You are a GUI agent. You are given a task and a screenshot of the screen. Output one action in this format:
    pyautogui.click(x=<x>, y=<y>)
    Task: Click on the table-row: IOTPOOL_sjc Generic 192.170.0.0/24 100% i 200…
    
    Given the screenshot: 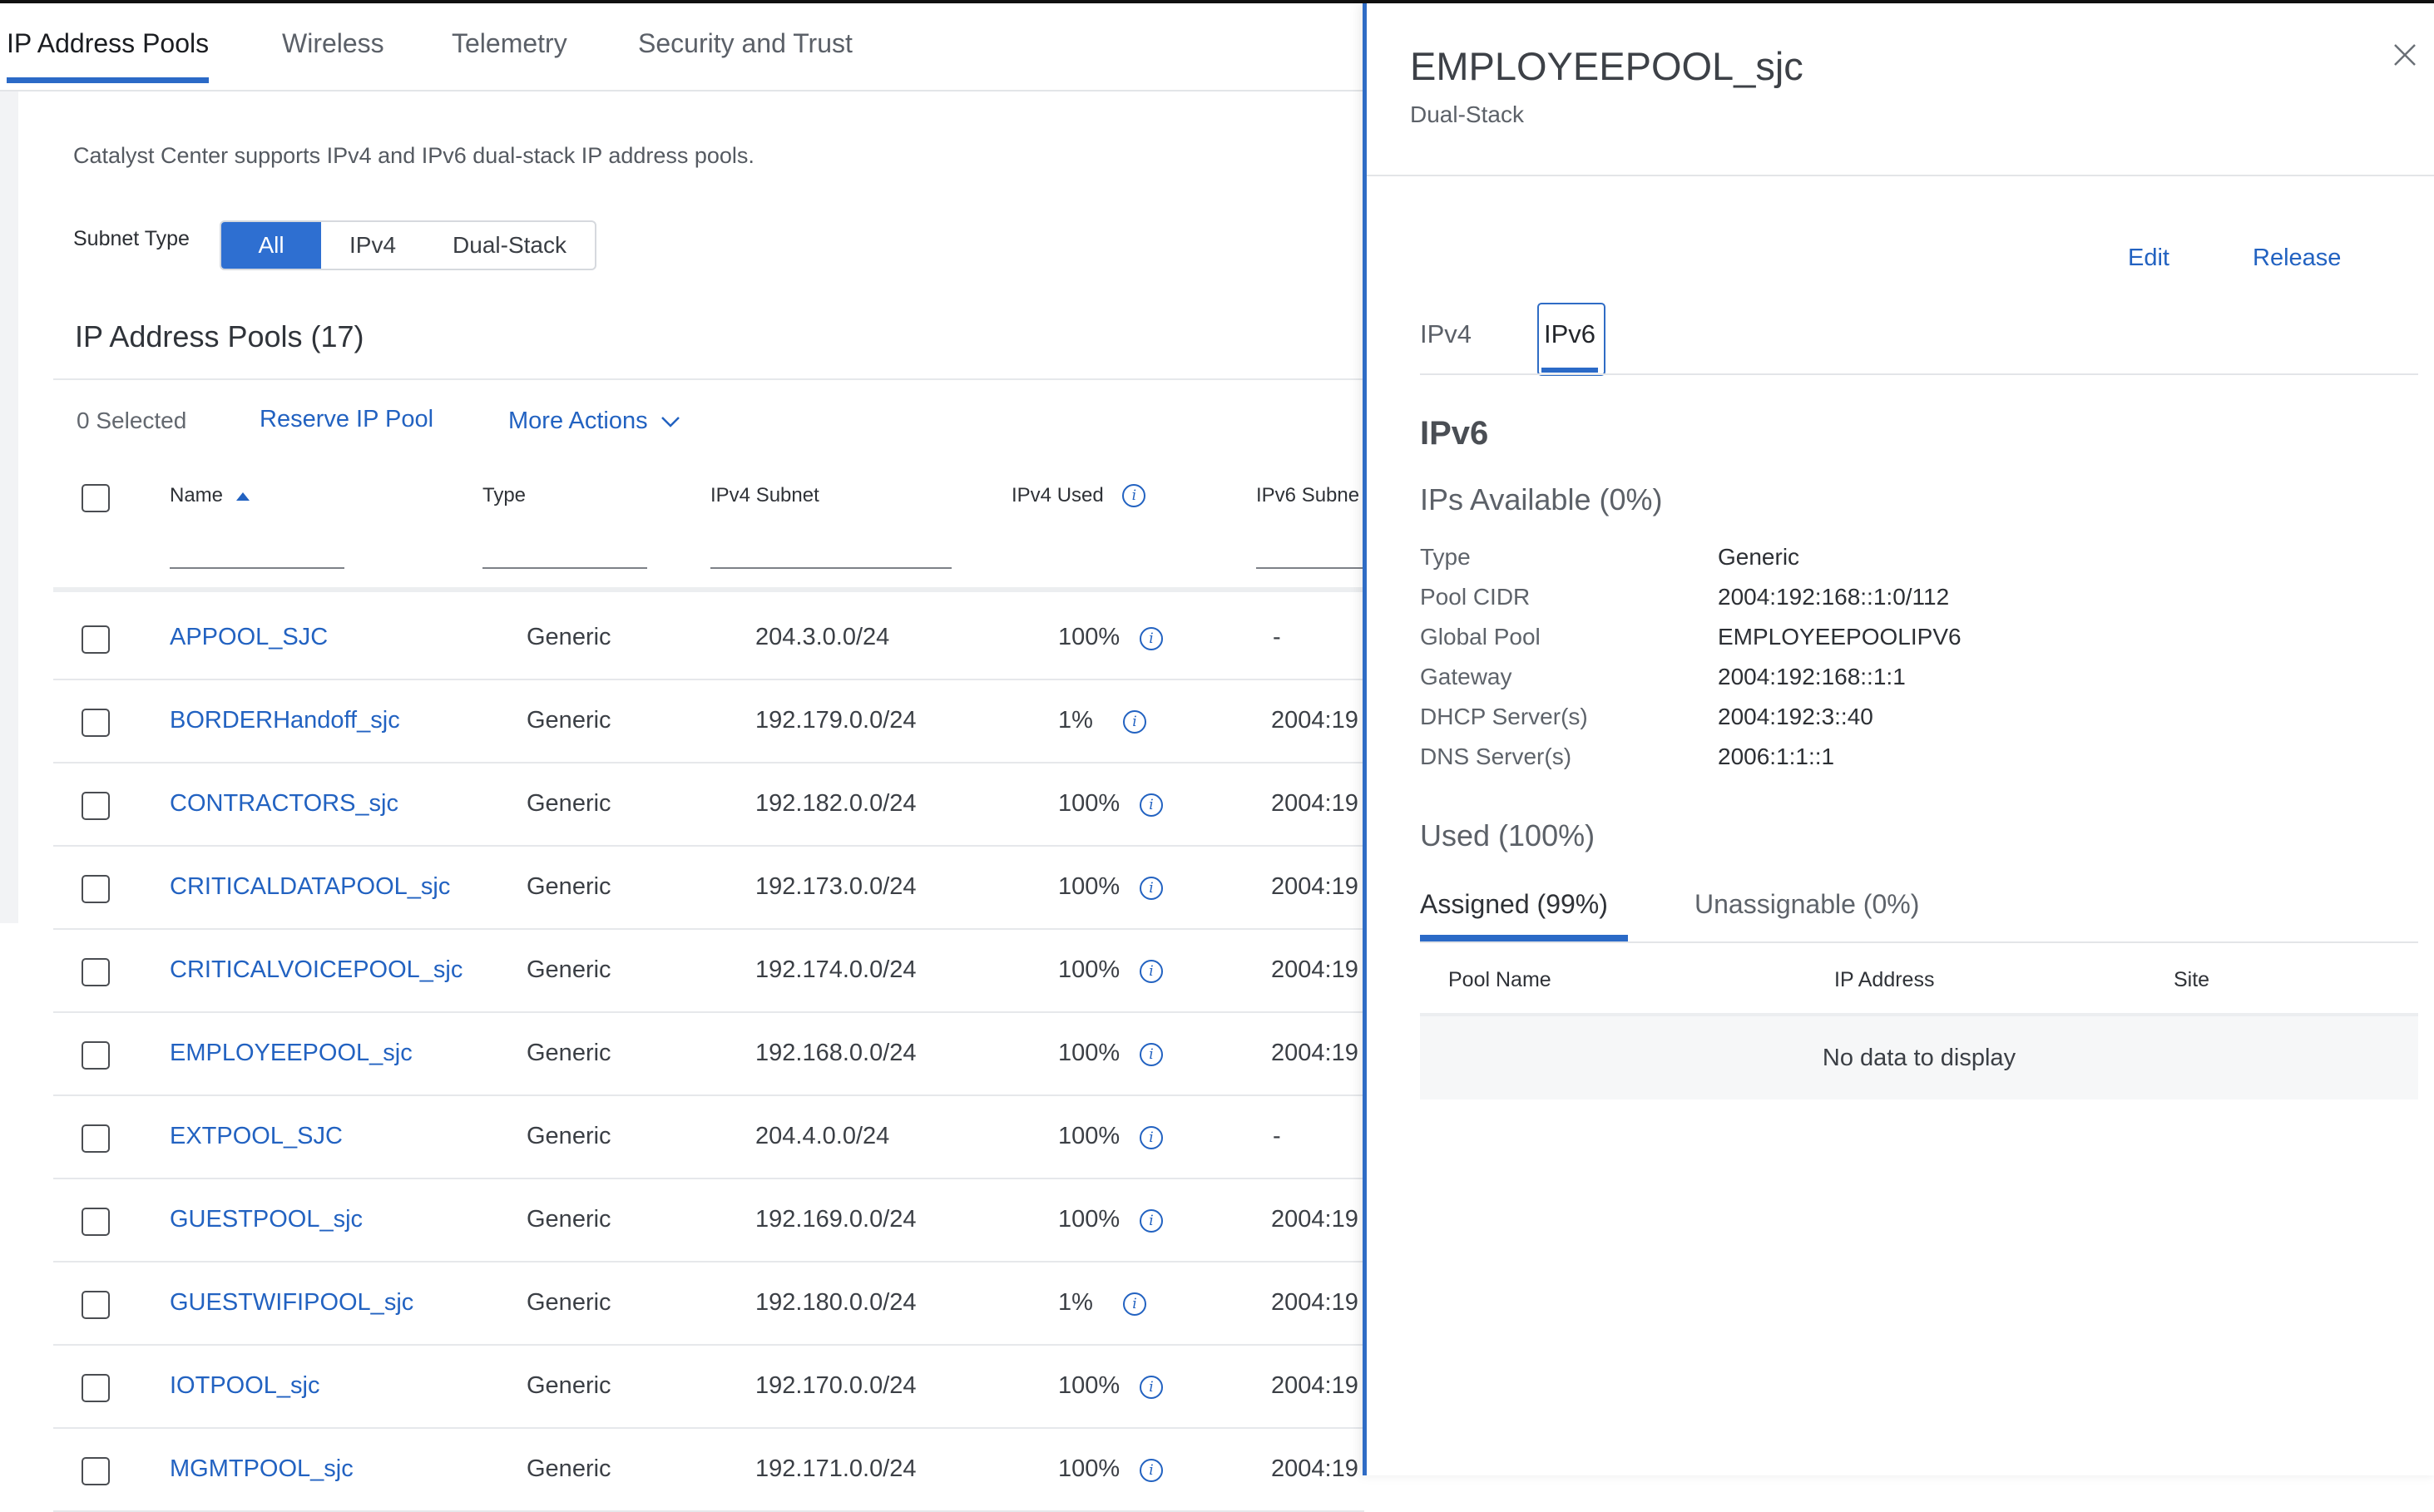 What is the action you would take?
    pyautogui.click(x=708, y=1386)
    